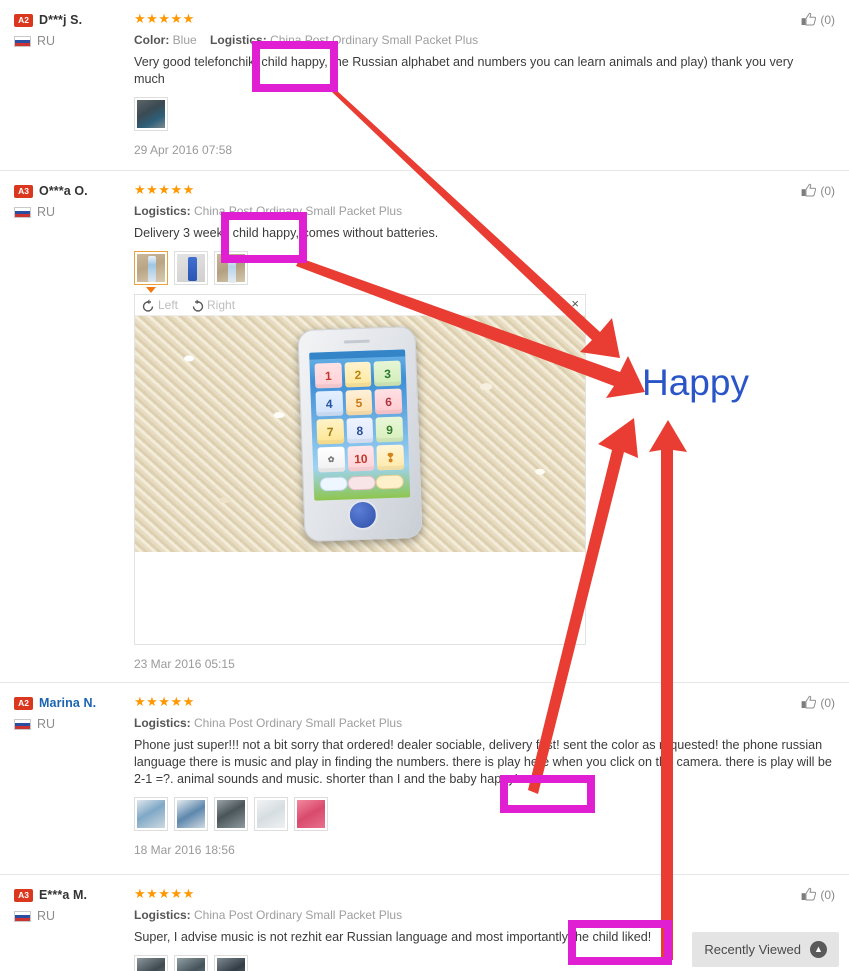 This screenshot has width=849, height=971. What do you see at coordinates (752, 949) in the screenshot?
I see `recently-viewed-label: Recently Viewed` at bounding box center [752, 949].